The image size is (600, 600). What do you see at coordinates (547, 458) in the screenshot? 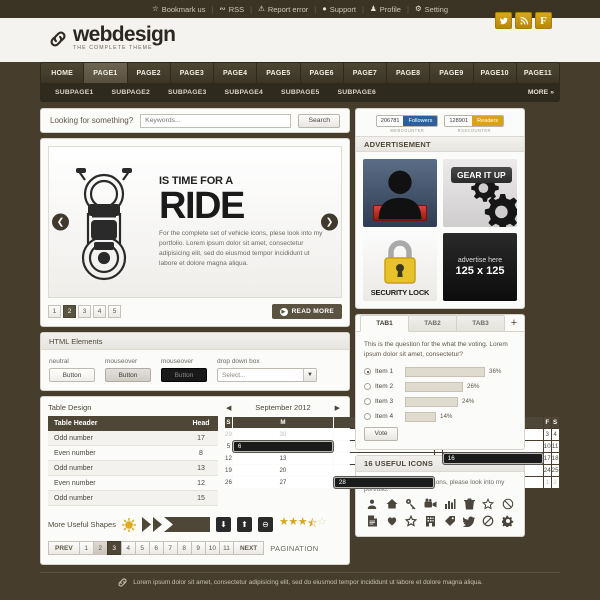
I see `calendar-day: 17` at bounding box center [547, 458].